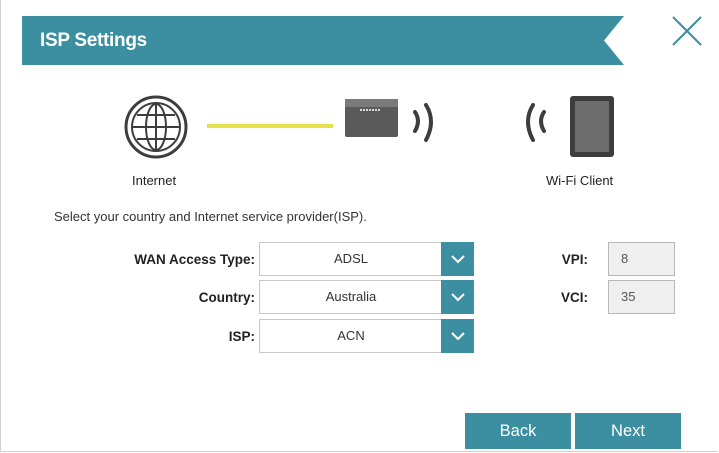 This screenshot has width=719, height=453. I want to click on vci-label: VCI:, so click(574, 297).